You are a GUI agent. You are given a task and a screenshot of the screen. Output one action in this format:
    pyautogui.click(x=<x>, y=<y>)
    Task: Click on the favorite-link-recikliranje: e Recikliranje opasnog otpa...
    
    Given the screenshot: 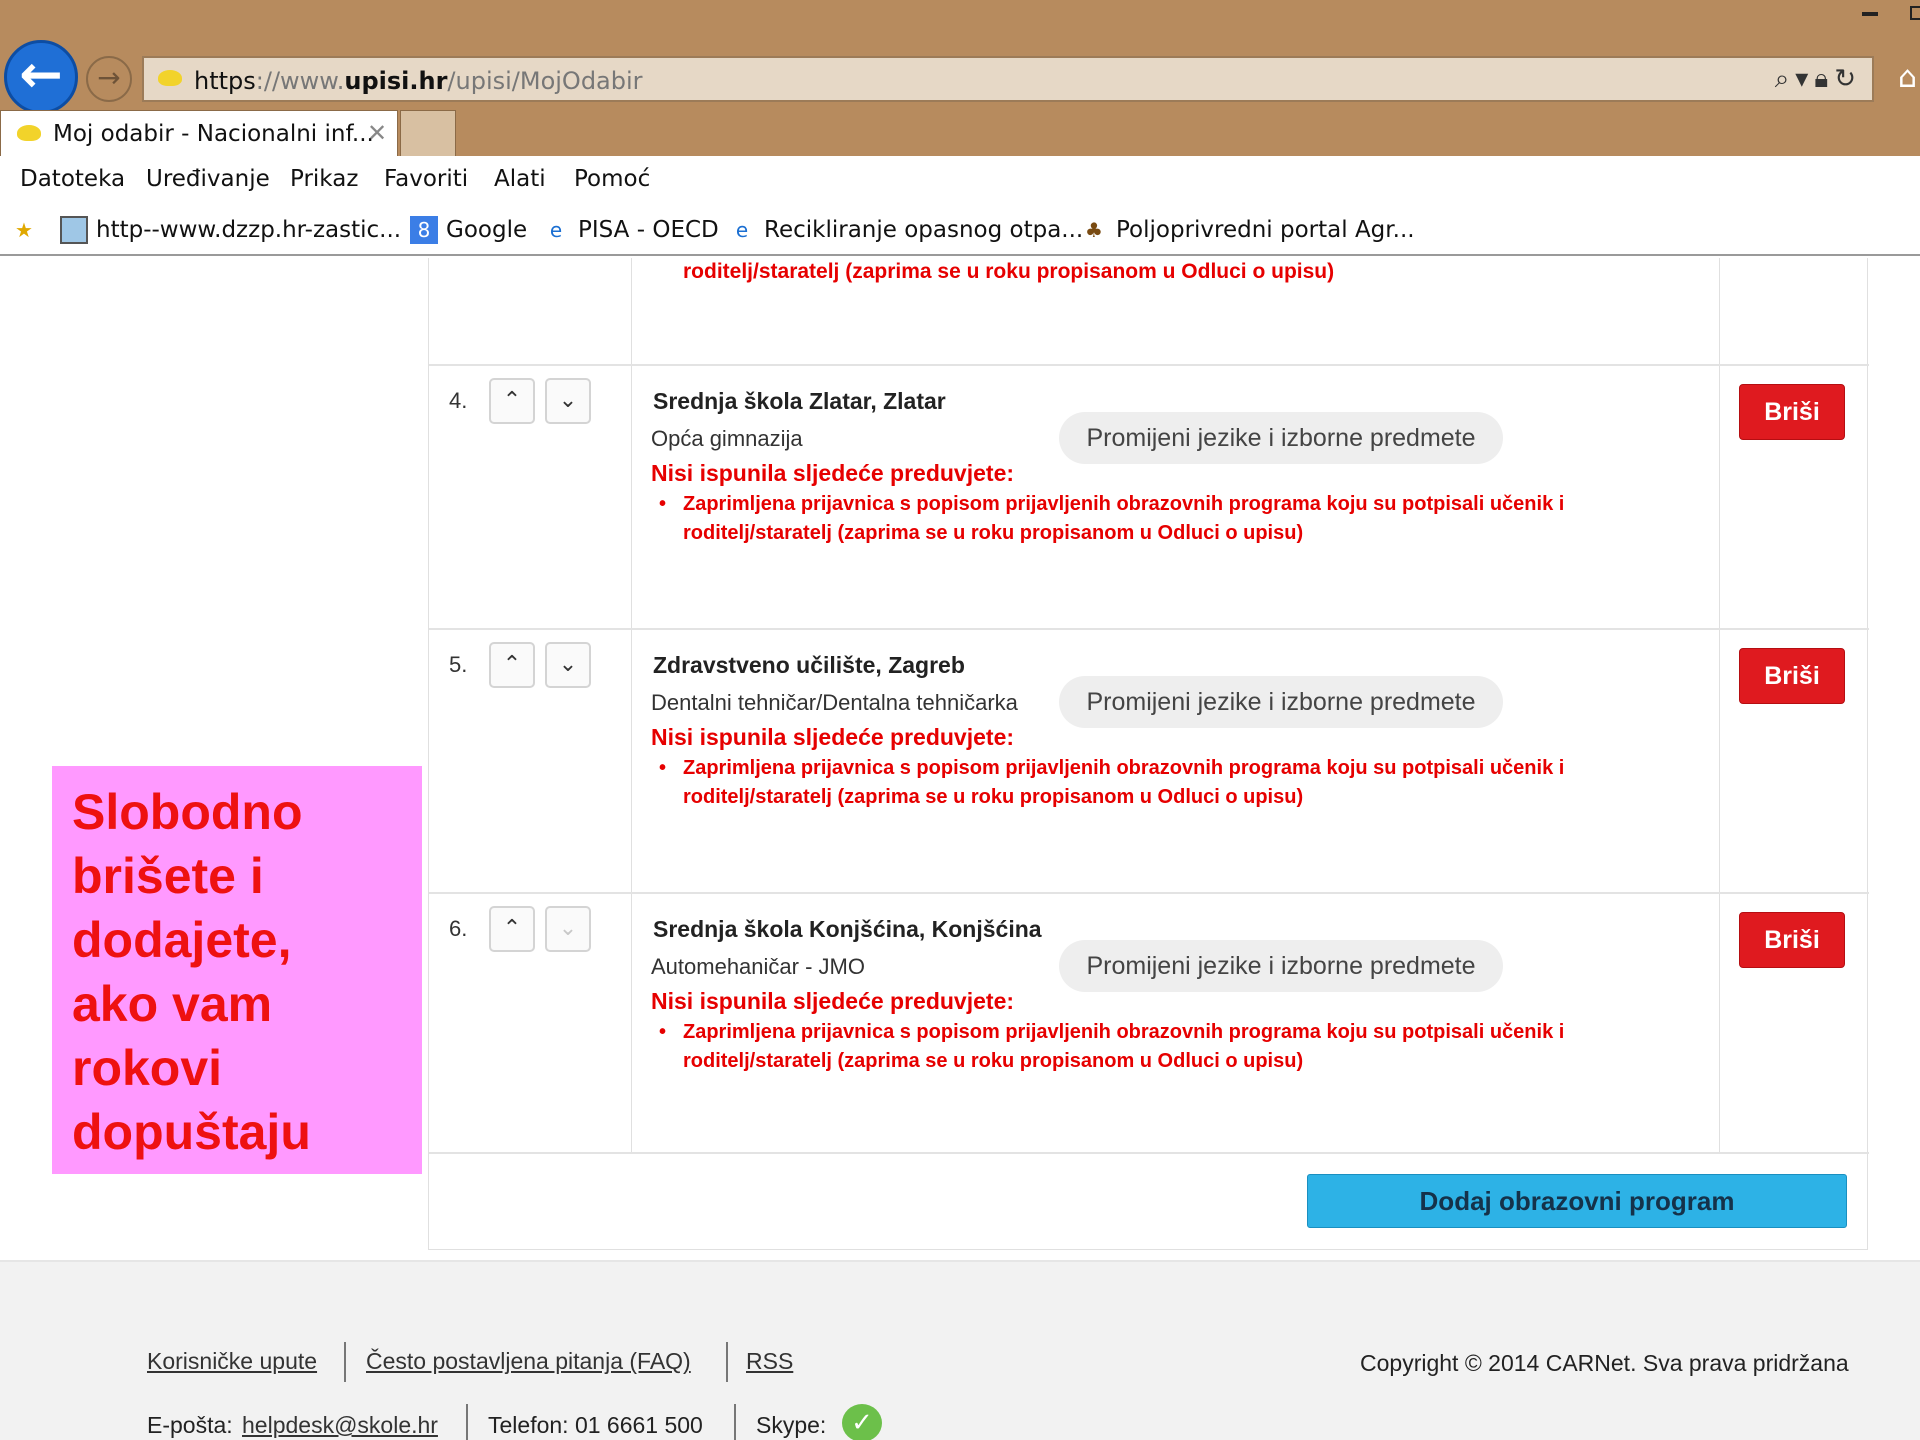 What is the action you would take?
    pyautogui.click(x=905, y=230)
    